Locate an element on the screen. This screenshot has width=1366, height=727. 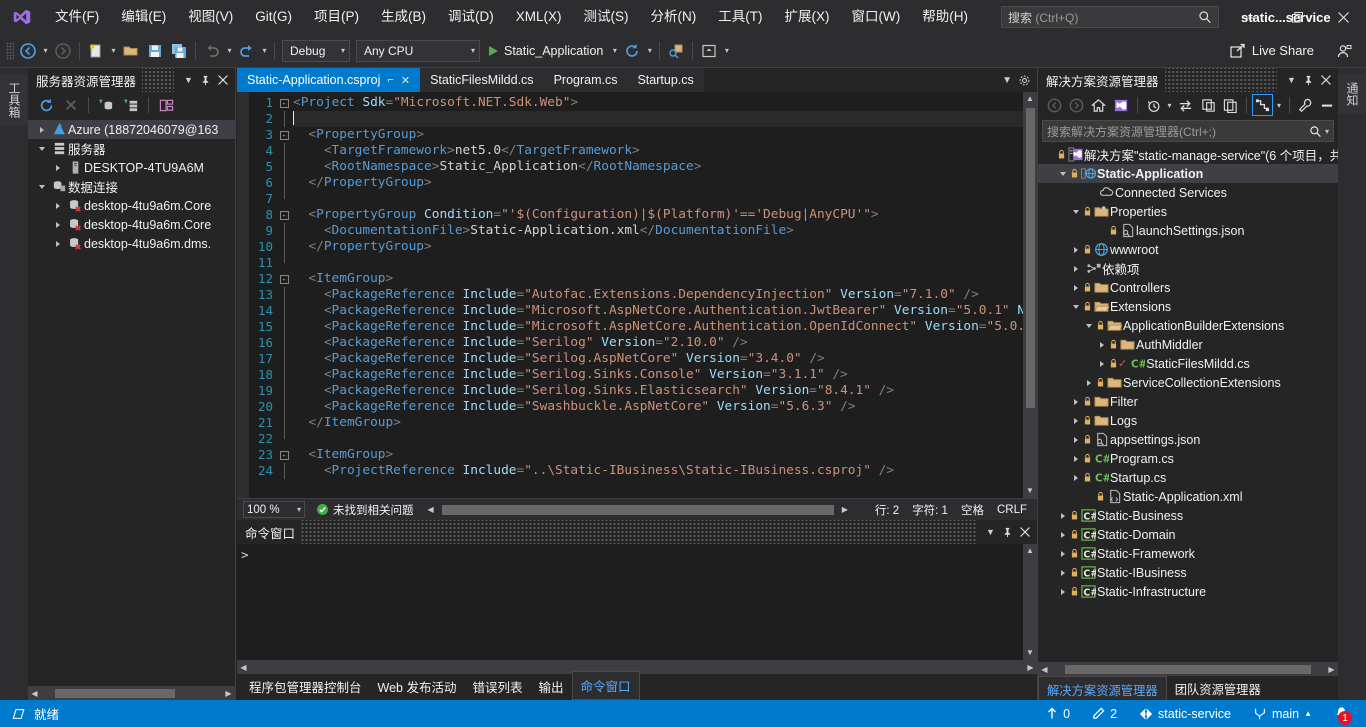
pending-changes-icon is located at coordinates (1153, 105).